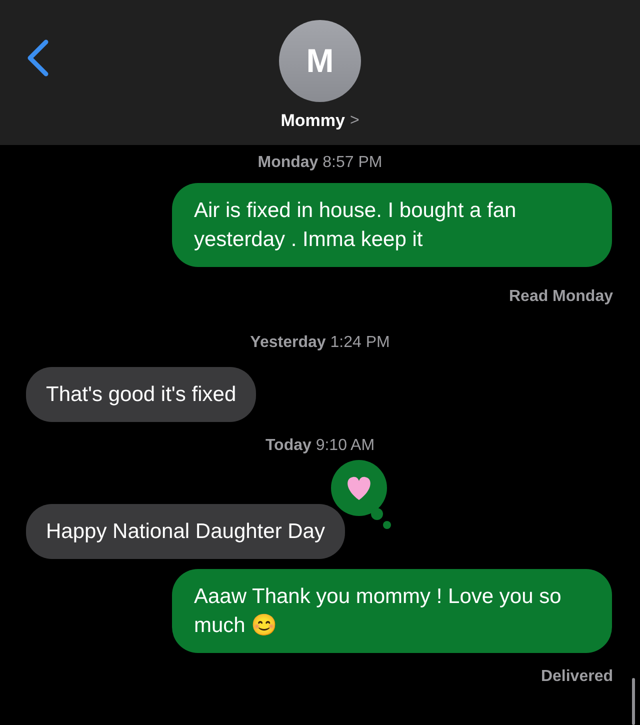 This screenshot has width=640, height=725. What do you see at coordinates (185, 531) in the screenshot?
I see `received-message-bubble: Happy National Daughter Day` at bounding box center [185, 531].